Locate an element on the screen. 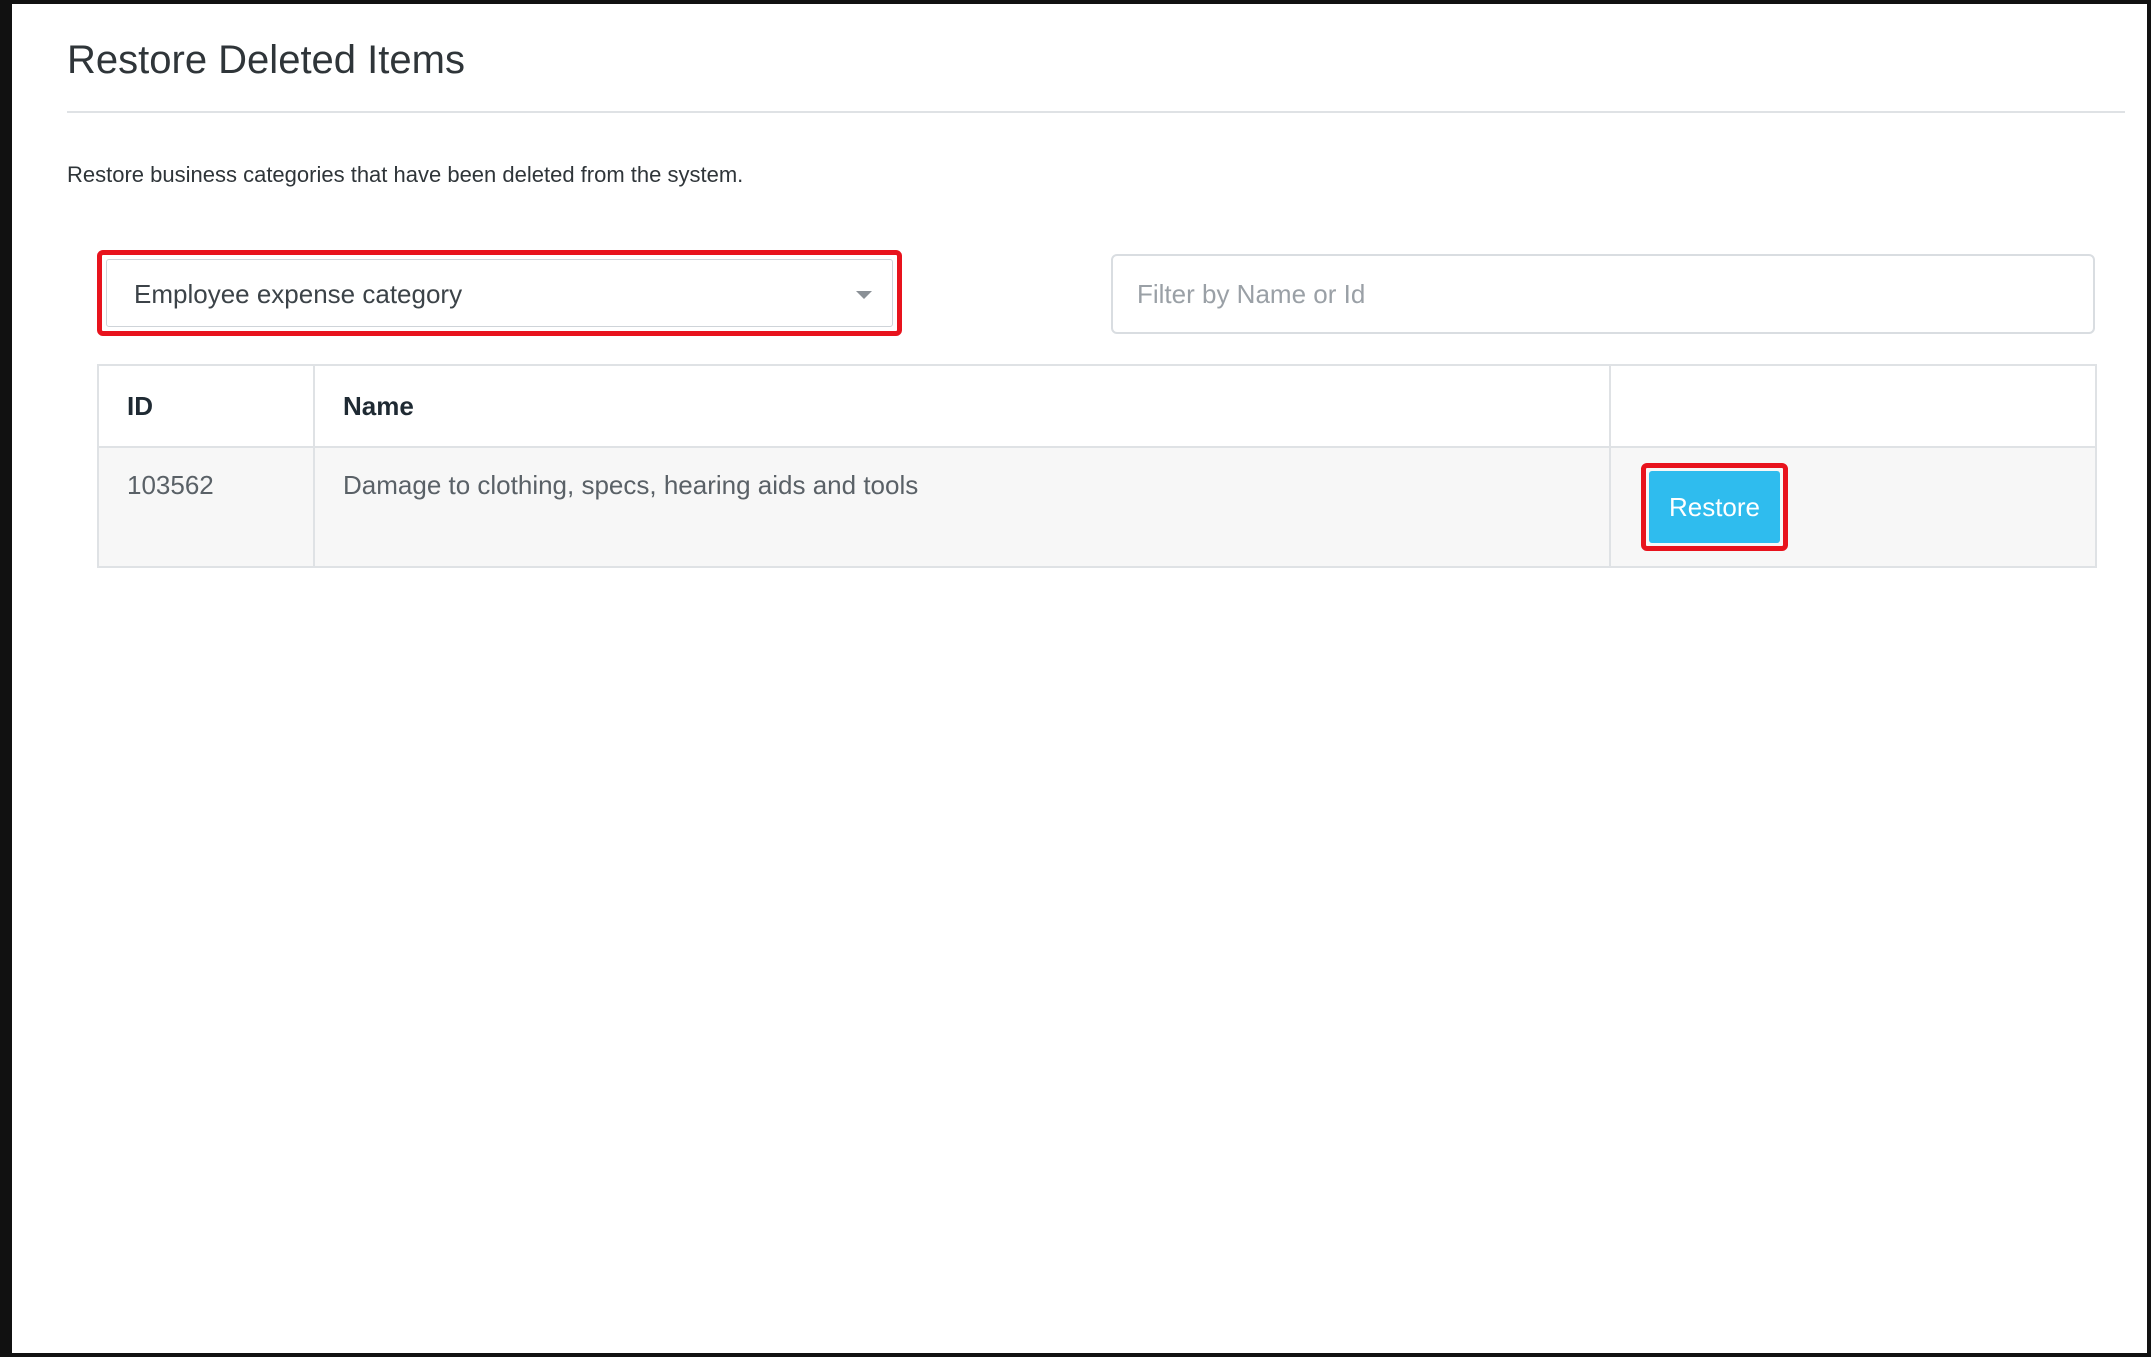 The image size is (2151, 1357). column-header-action is located at coordinates (1853, 406).